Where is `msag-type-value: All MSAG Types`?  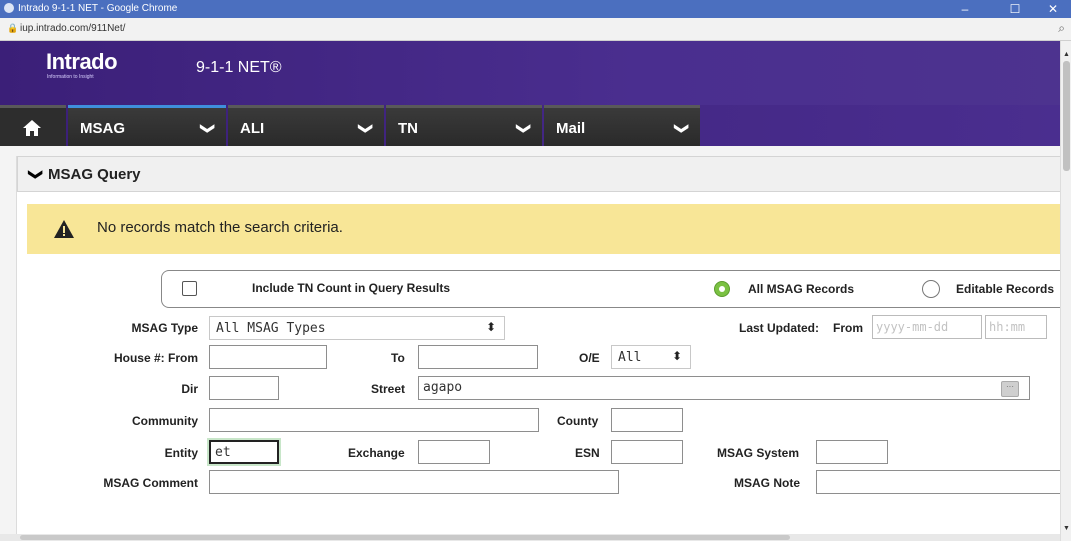
msag-type-value: All MSAG Types is located at coordinates (271, 328).